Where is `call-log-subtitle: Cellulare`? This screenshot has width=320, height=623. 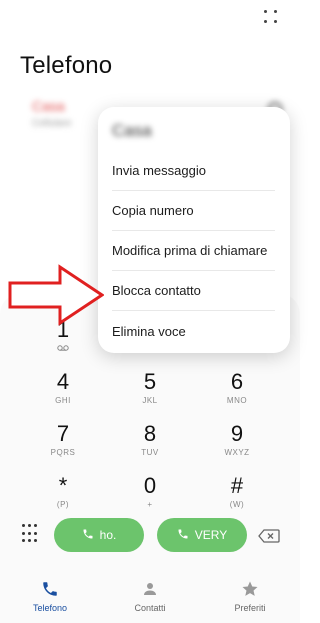
call-log-subtitle: Cellulare is located at coordinates (52, 123).